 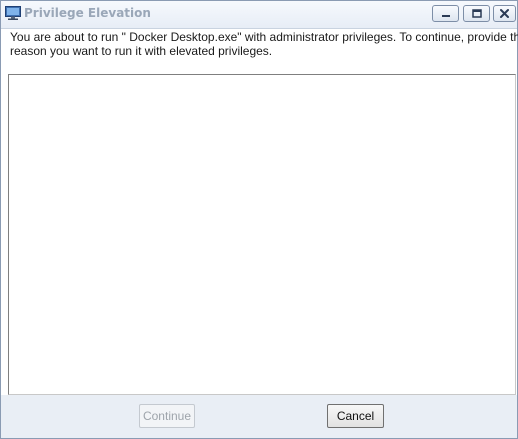 I want to click on minimize-button, so click(x=445, y=13).